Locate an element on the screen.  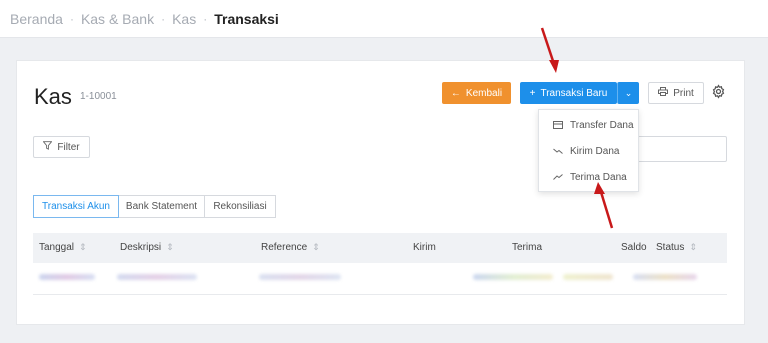
chevron-down-icon: ⌄ is located at coordinates (628, 92).